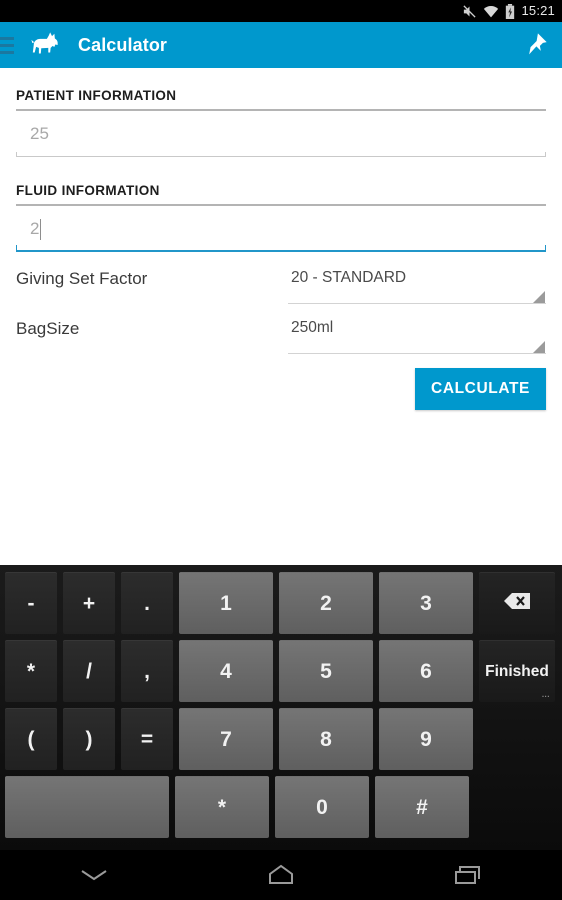 This screenshot has width=562, height=900. What do you see at coordinates (8, 45) in the screenshot?
I see `hamburger-menu-icon` at bounding box center [8, 45].